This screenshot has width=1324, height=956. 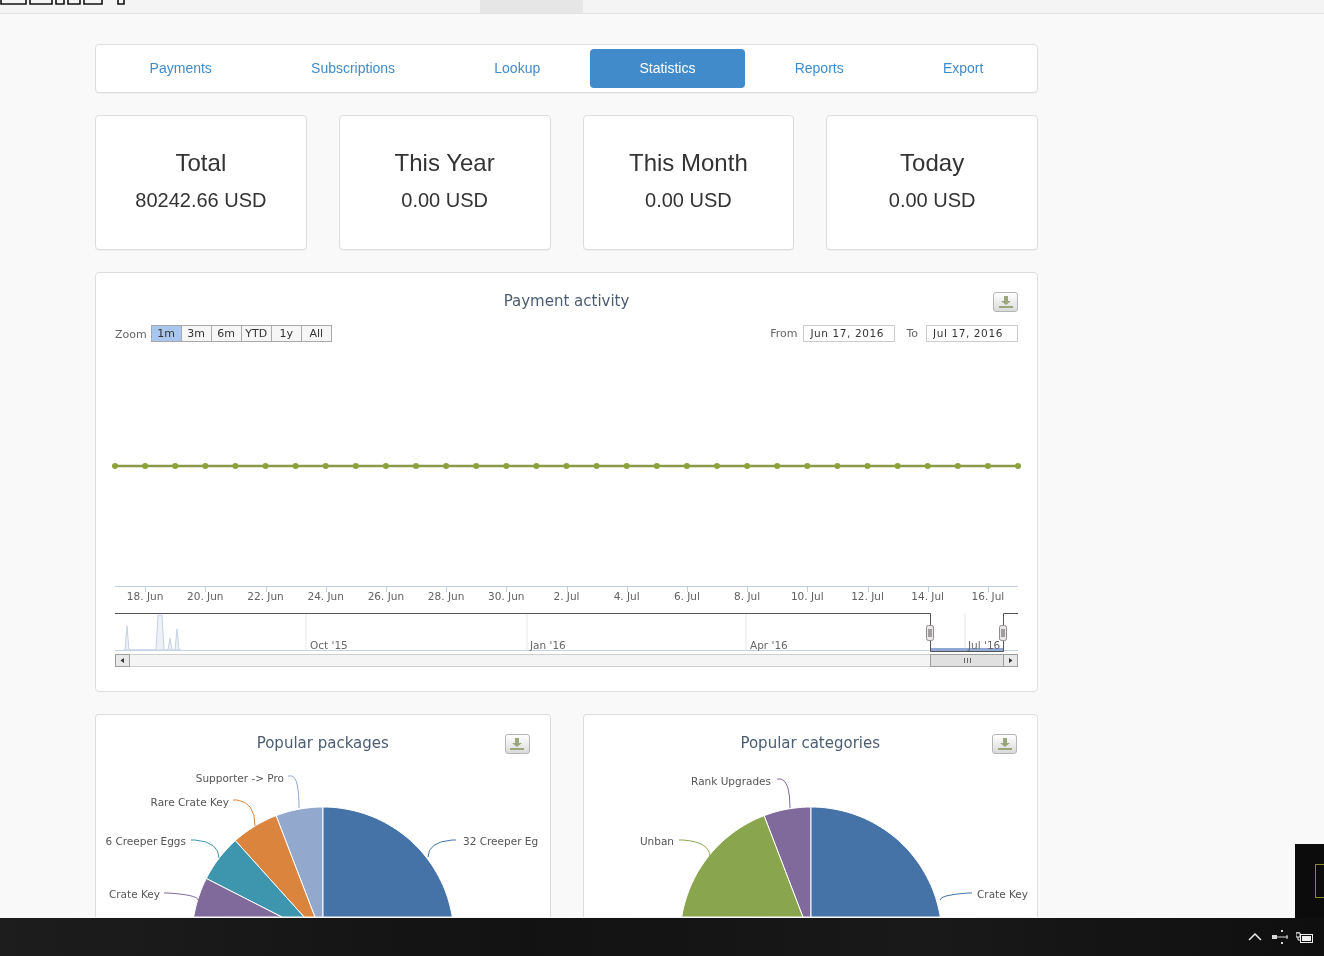 What do you see at coordinates (963, 68) in the screenshot?
I see `nav-tab: Export` at bounding box center [963, 68].